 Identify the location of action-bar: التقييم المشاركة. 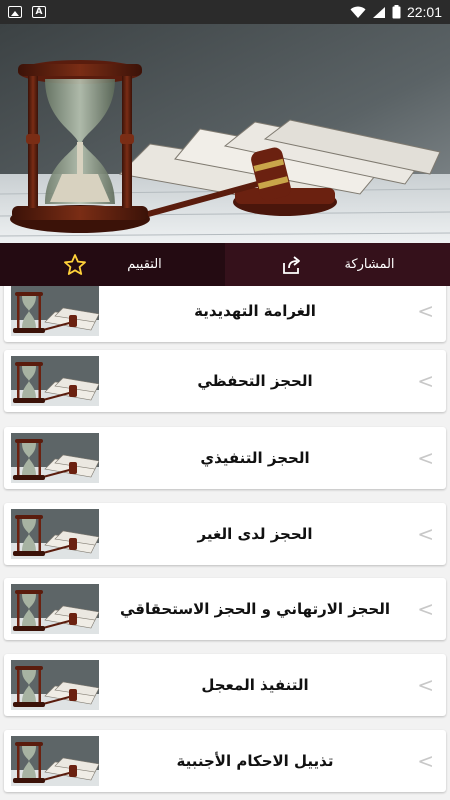
(225, 264).